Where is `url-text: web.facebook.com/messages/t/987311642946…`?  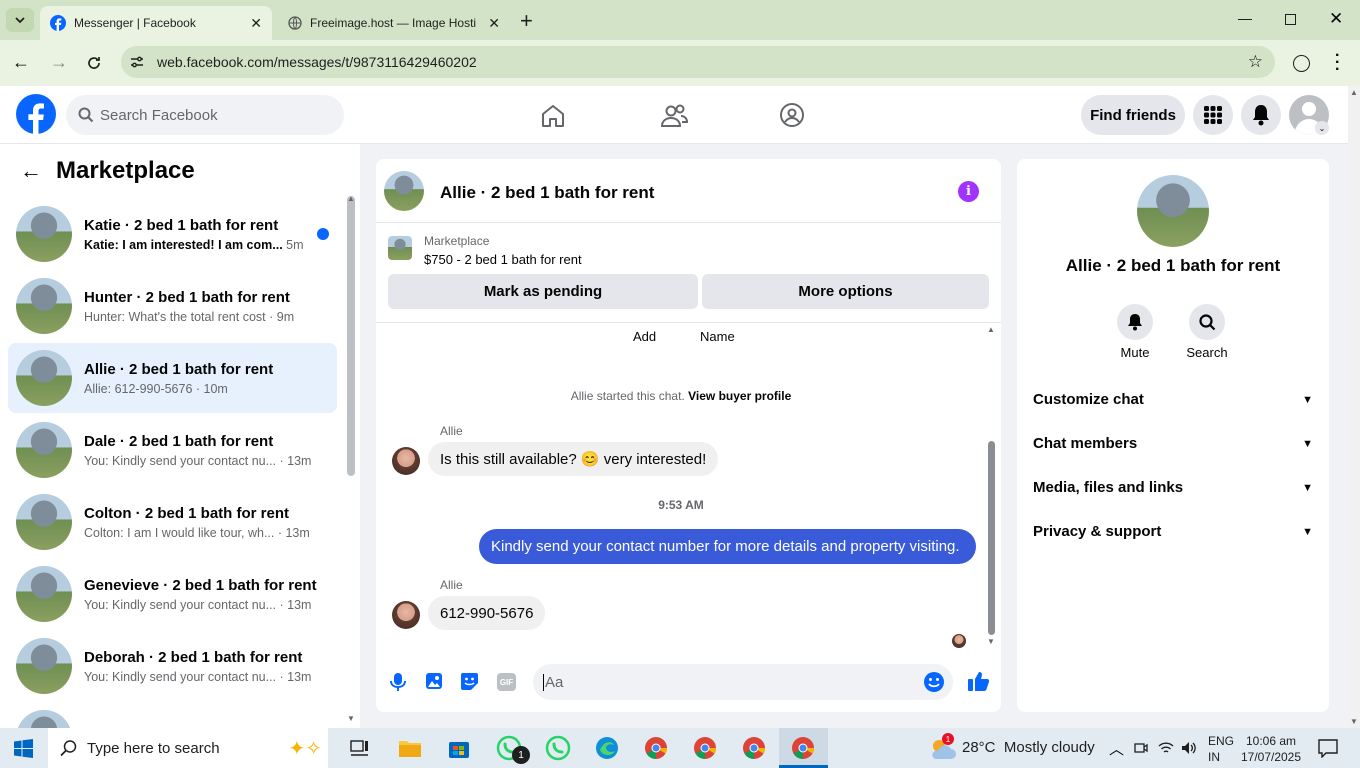
url-text: web.facebook.com/messages/t/987311642946… is located at coordinates (317, 62).